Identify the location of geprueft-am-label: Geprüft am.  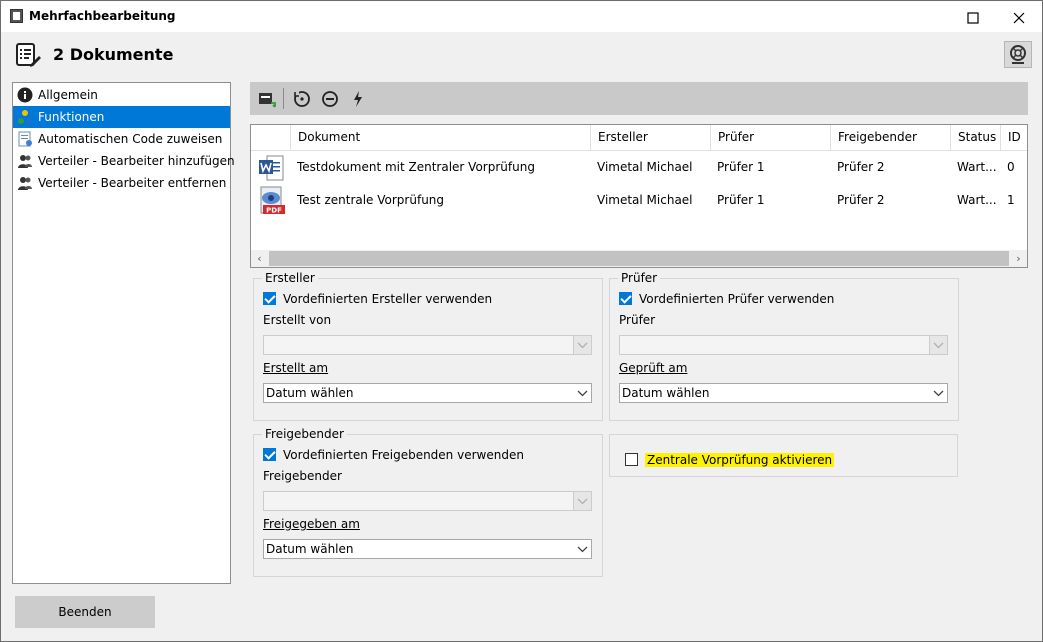
(653, 368).